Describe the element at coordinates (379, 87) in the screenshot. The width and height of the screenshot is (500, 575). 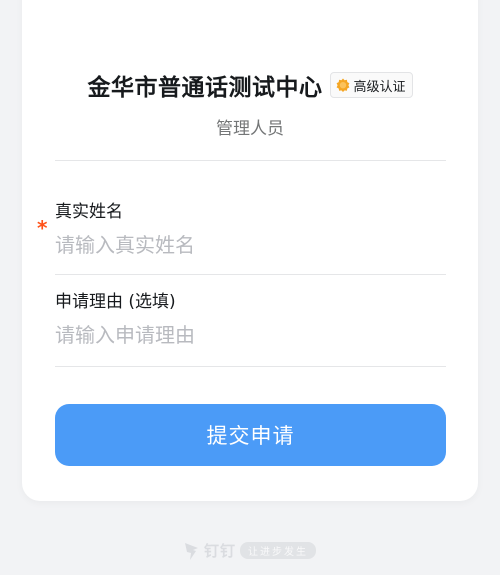
I see `badge-label: 高级认证` at that location.